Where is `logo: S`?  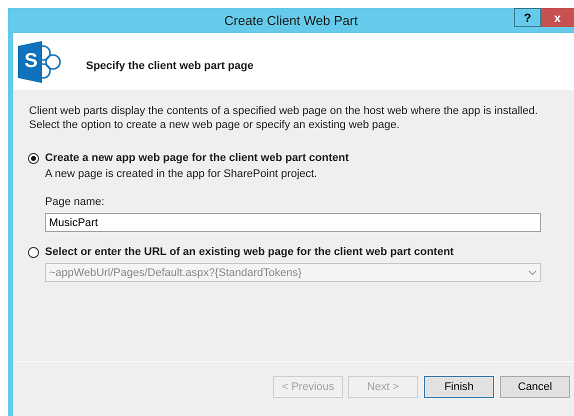 logo: S is located at coordinates (40, 61).